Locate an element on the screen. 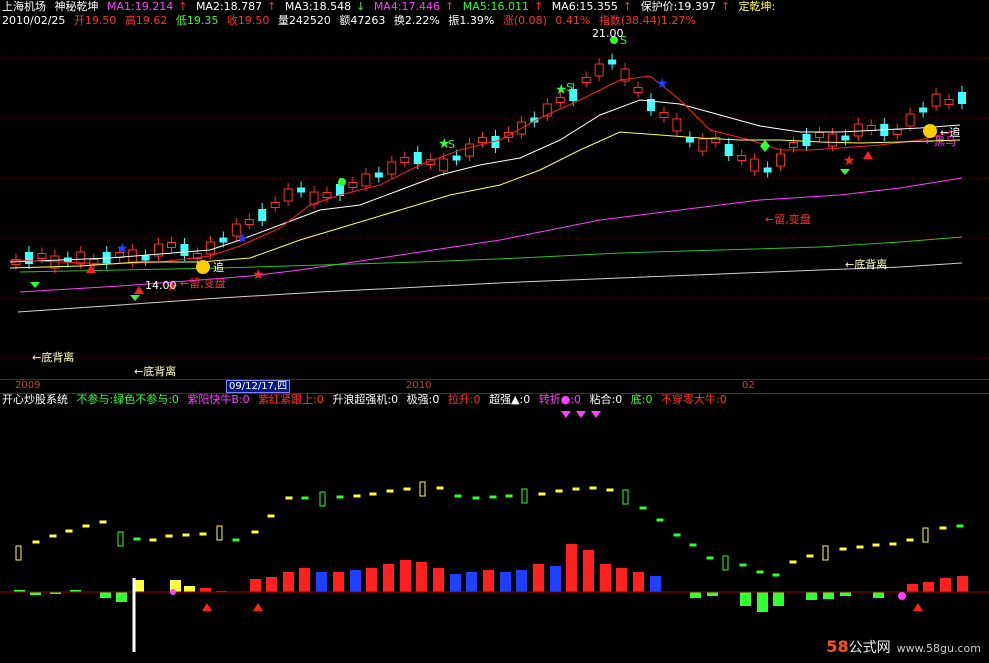  ind-d: 升浪超强机:0 is located at coordinates (365, 399).